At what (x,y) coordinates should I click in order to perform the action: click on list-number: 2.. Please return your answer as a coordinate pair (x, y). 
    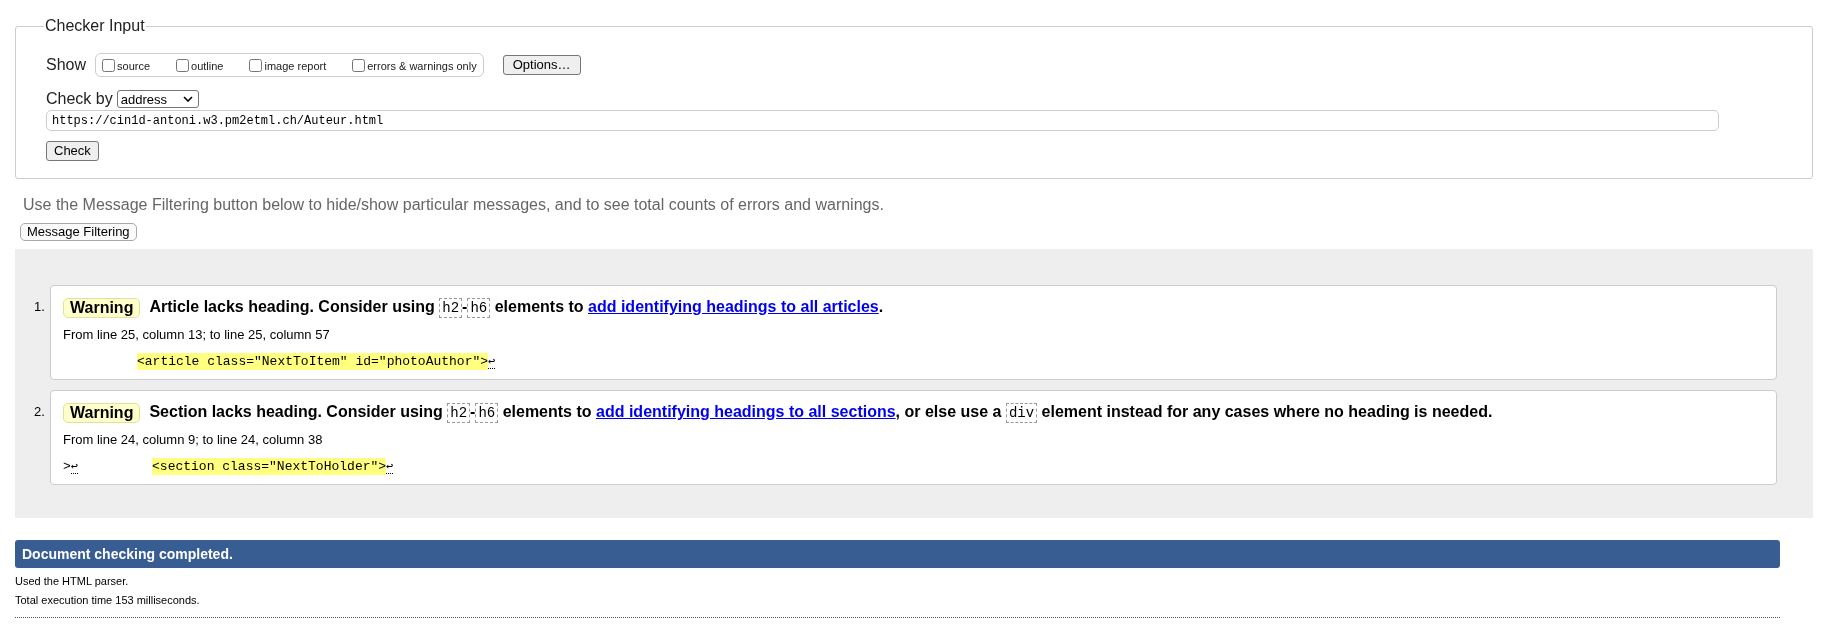
    Looking at the image, I should click on (40, 411).